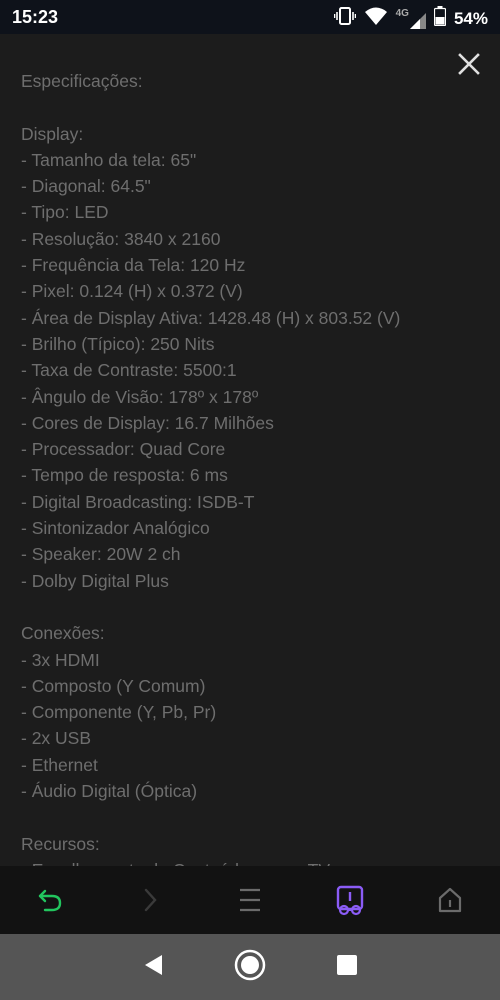 Image resolution: width=500 pixels, height=1000 pixels. What do you see at coordinates (121, 238) in the screenshot?
I see `spec-line: - Resolução: 3840 x 2160` at bounding box center [121, 238].